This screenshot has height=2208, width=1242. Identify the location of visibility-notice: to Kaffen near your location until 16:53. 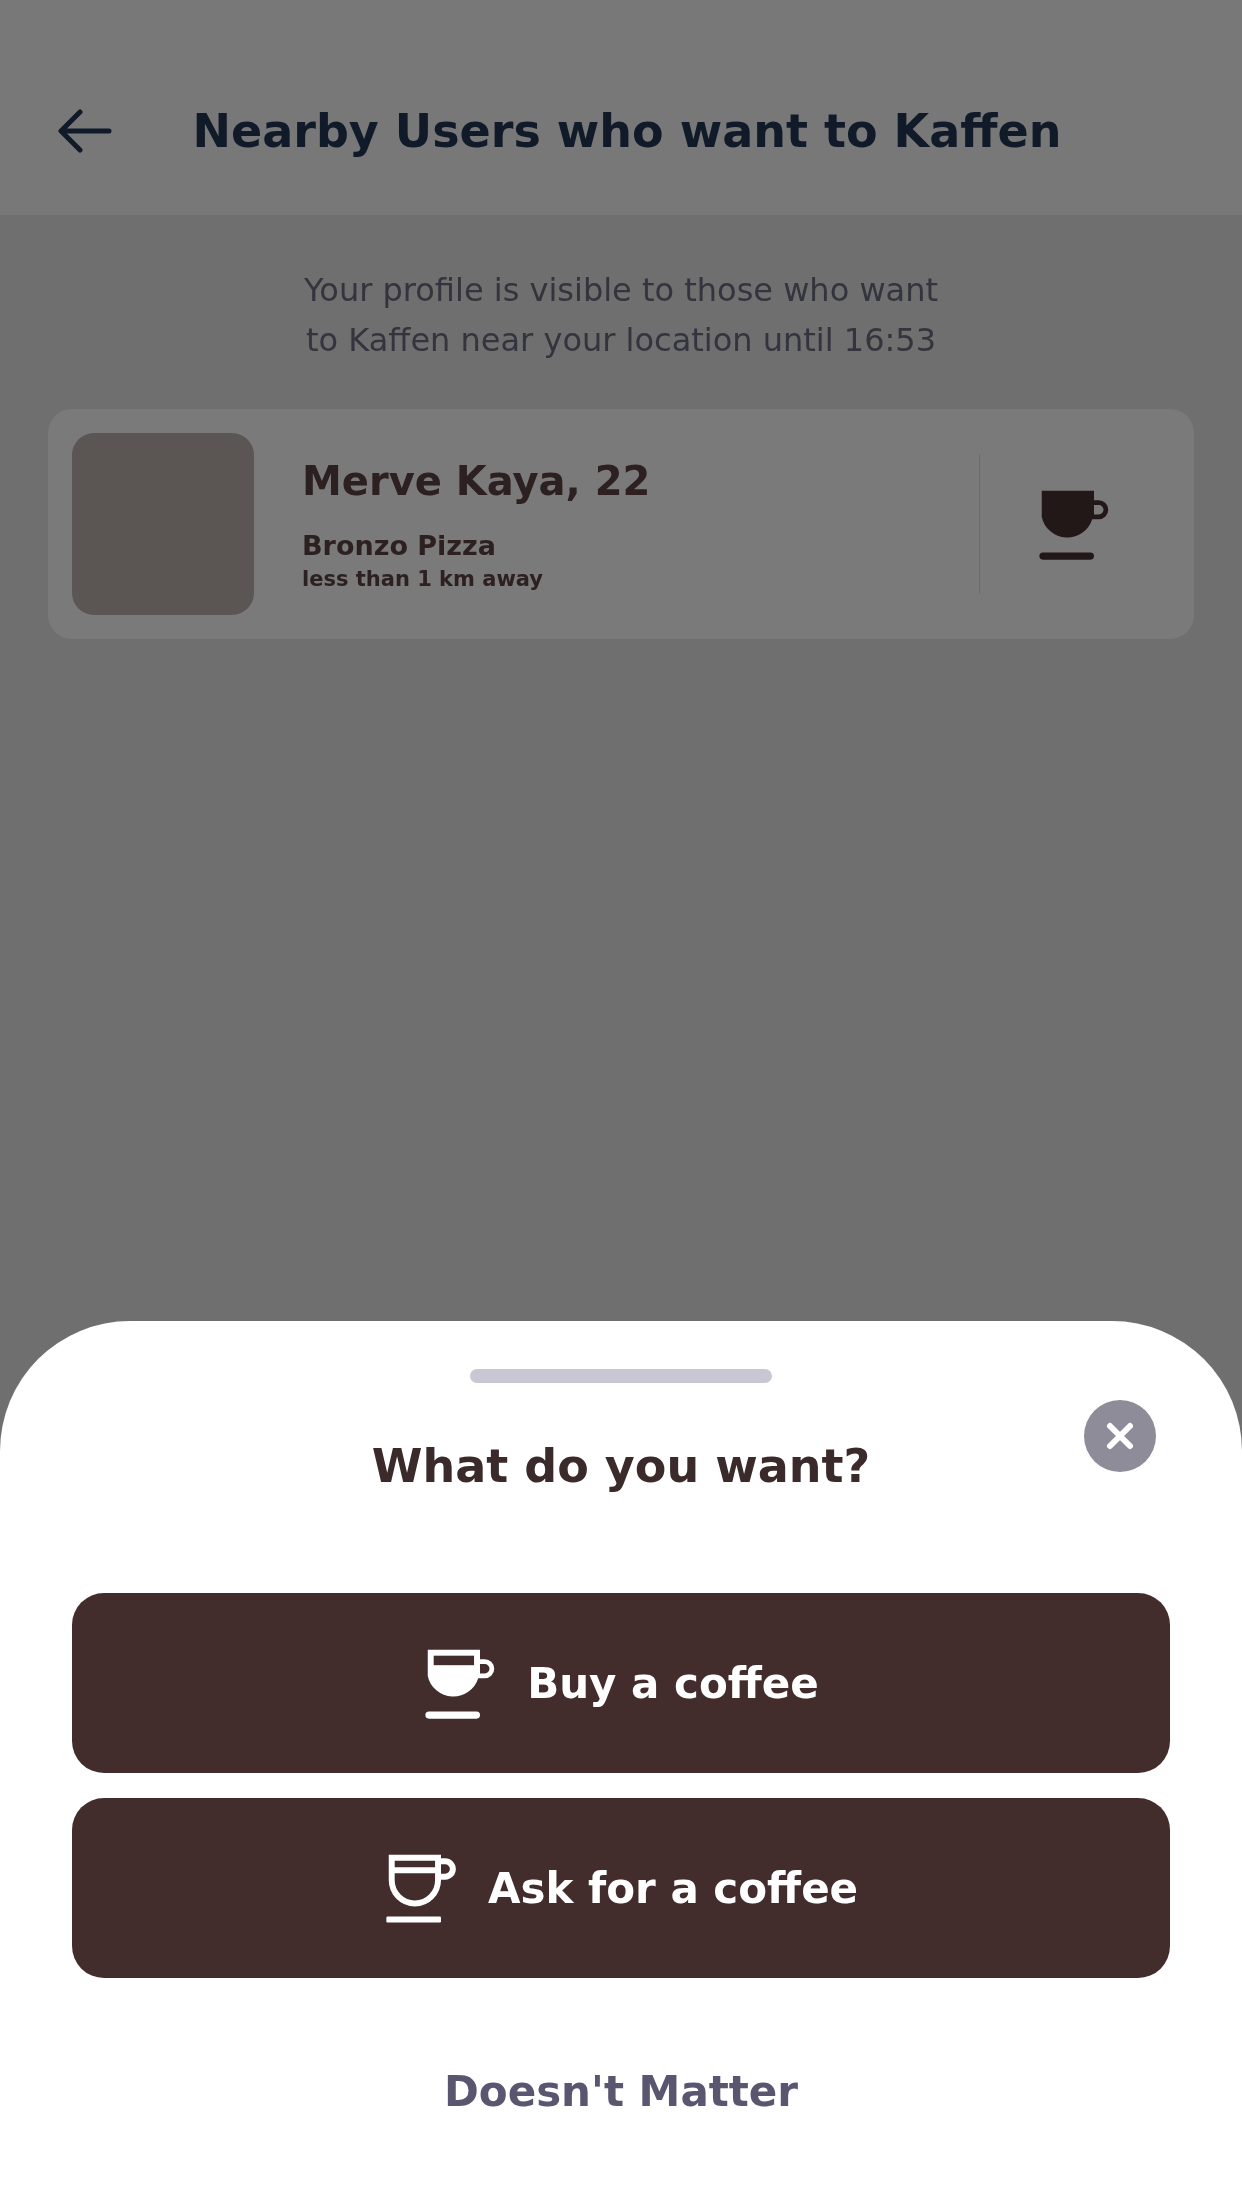
(621, 340).